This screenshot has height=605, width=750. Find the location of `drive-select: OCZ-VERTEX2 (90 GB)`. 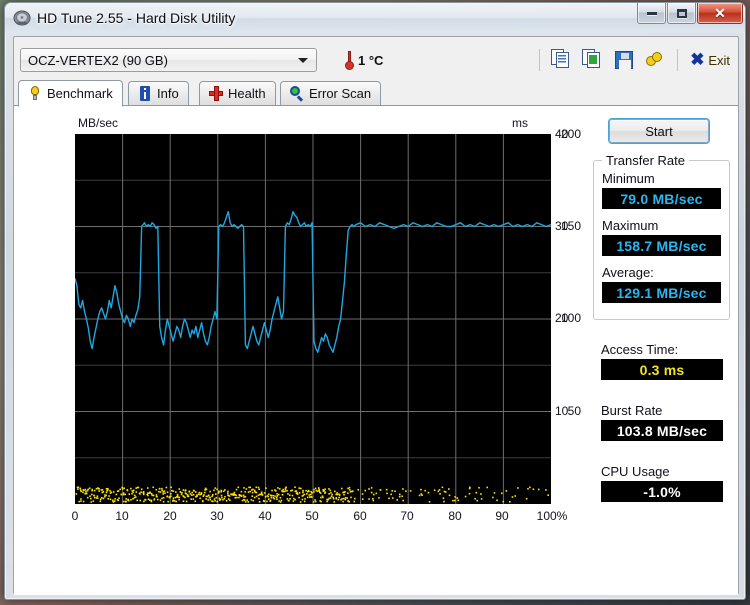

drive-select: OCZ-VERTEX2 (90 GB) is located at coordinates (168, 60).